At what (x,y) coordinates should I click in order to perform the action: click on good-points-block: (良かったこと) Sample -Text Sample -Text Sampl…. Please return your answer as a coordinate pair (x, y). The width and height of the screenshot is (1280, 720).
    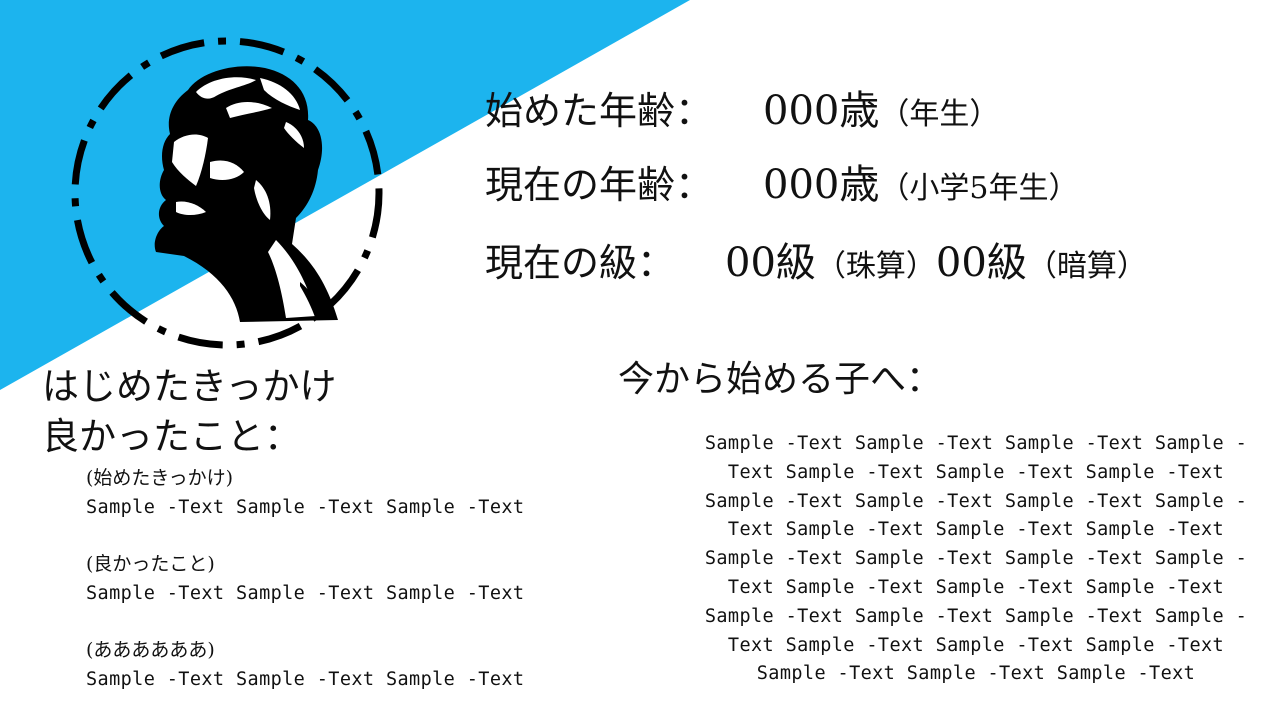
    Looking at the image, I should click on (305, 579).